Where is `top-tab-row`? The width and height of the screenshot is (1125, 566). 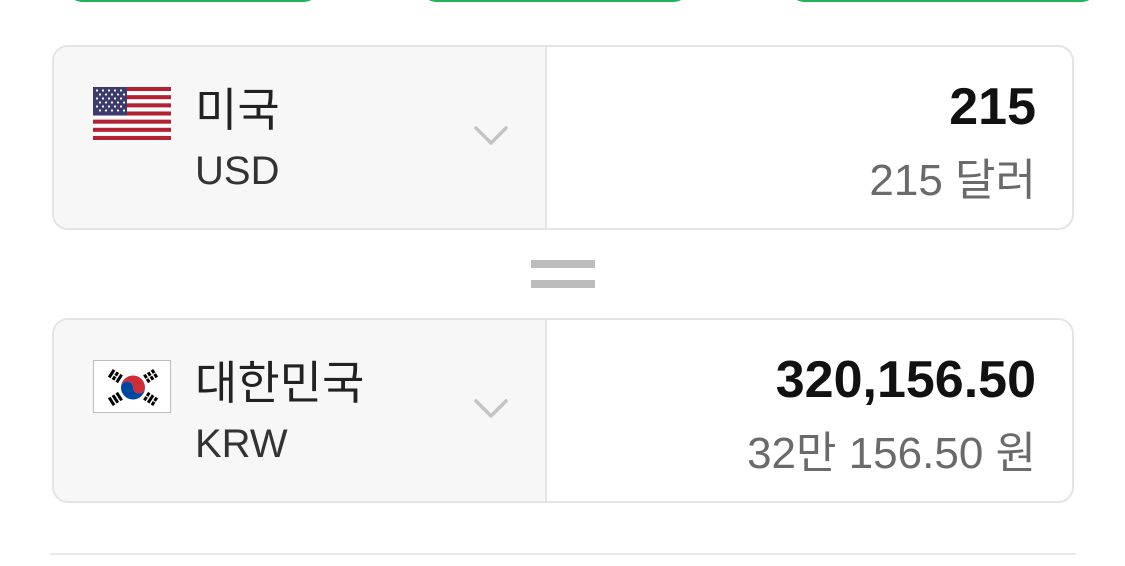
top-tab-row is located at coordinates (562, 2).